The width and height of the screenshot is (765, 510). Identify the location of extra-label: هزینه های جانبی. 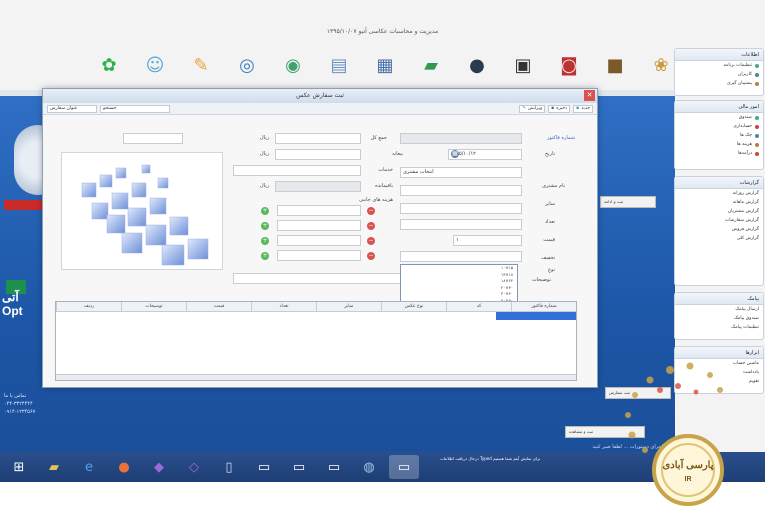
(376, 200).